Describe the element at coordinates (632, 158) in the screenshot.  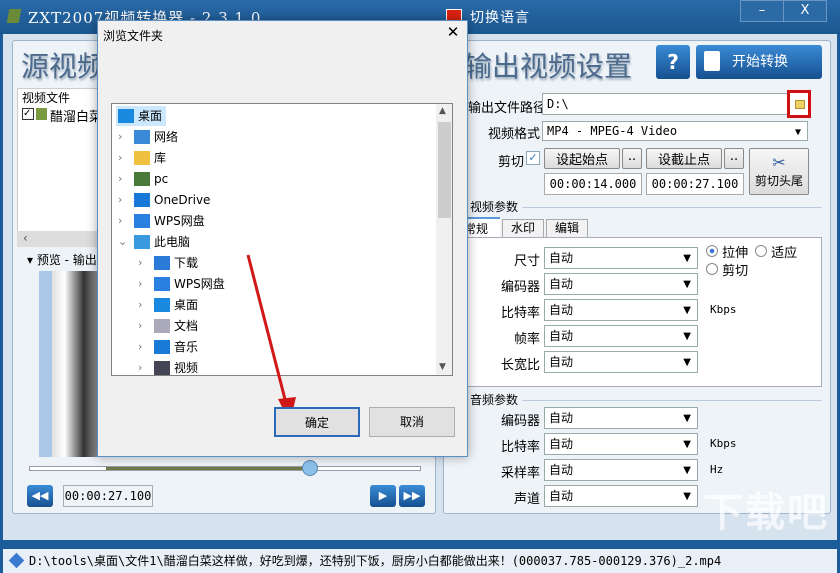
I see `start-more-button: ..` at that location.